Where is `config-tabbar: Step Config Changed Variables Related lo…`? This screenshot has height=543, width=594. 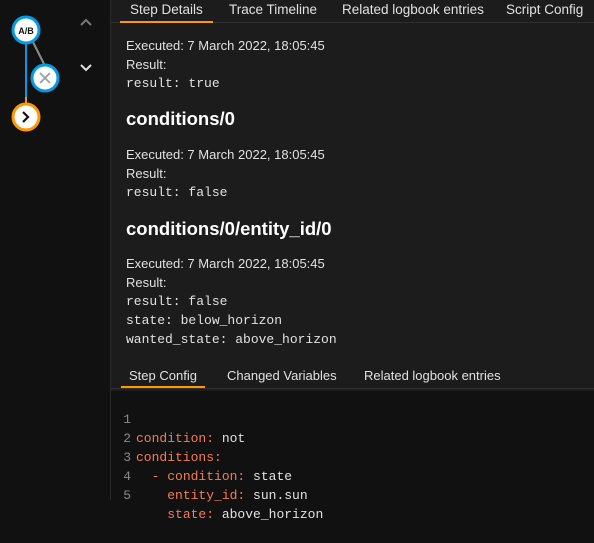
config-tabbar: Step Config Changed Variables Related lo… is located at coordinates (352, 377).